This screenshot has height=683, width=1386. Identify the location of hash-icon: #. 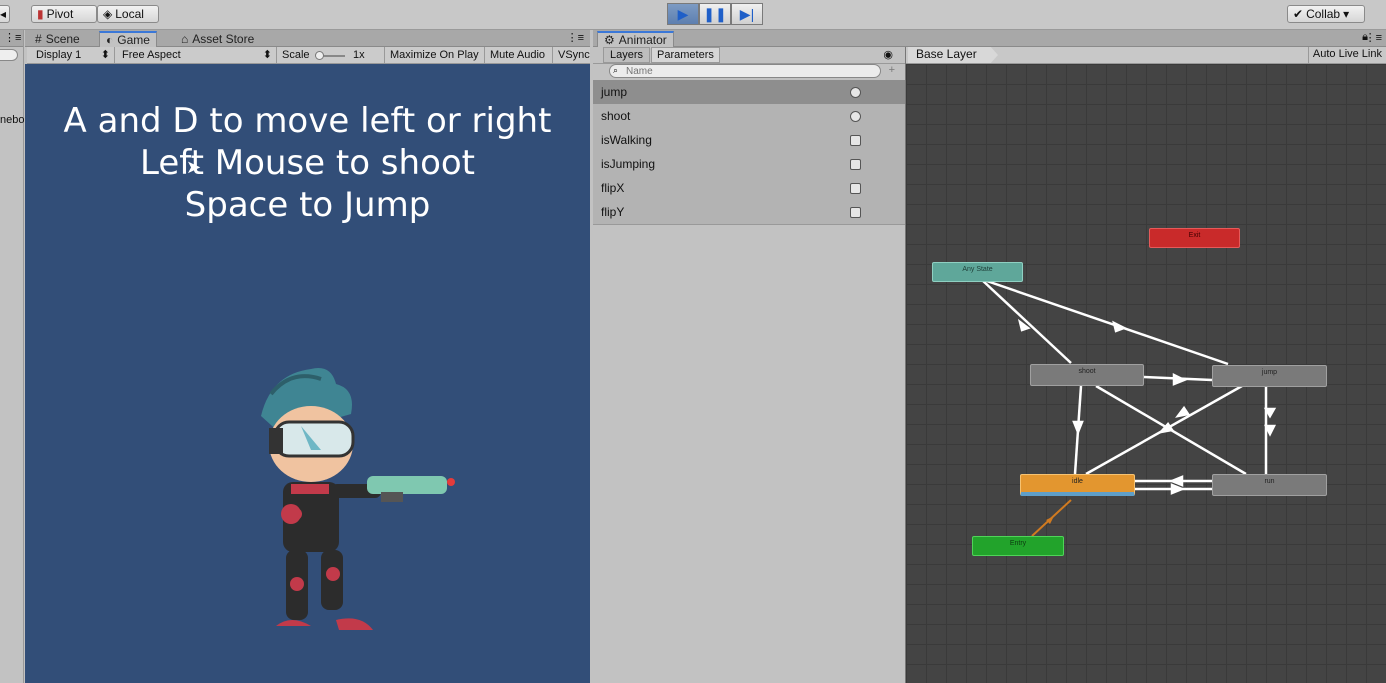
(38, 39).